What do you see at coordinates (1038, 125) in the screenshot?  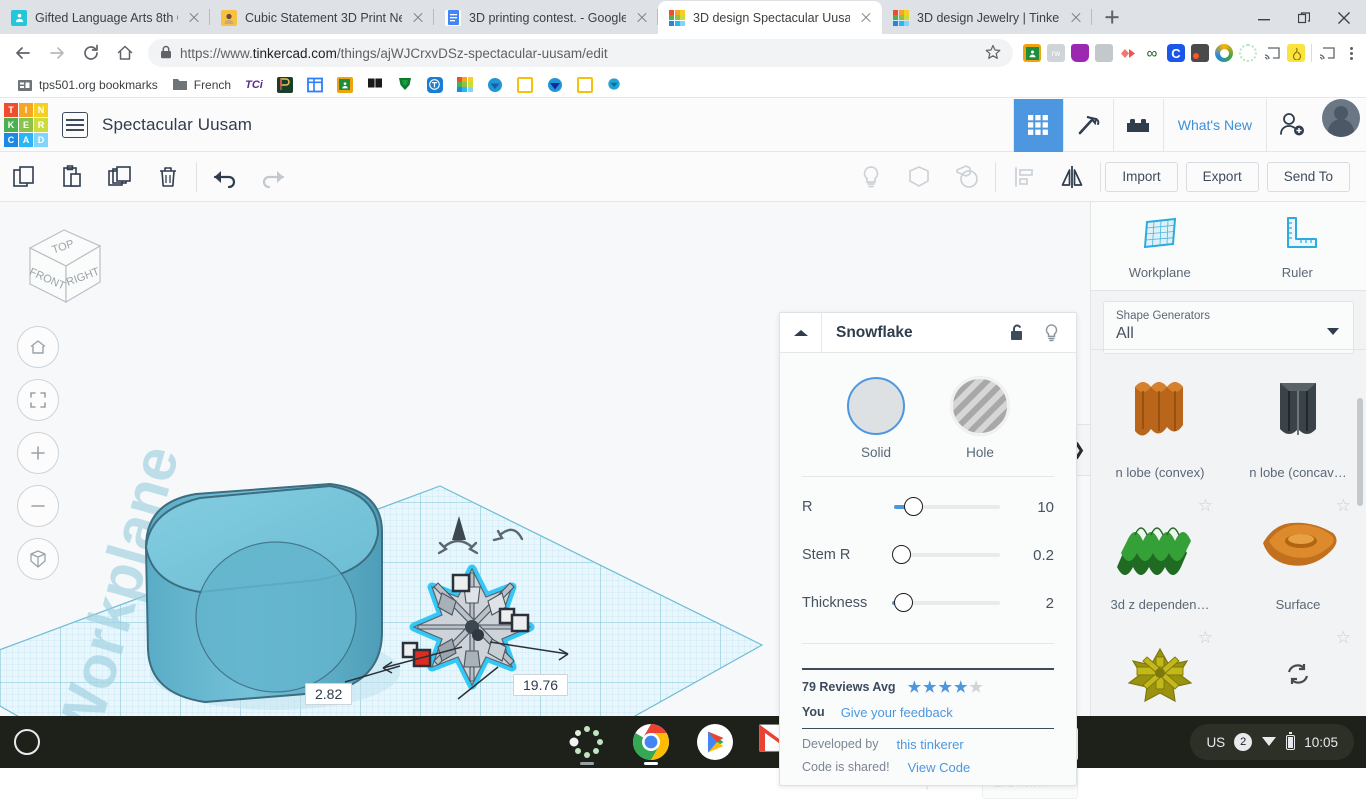 I see `grid-view-icon` at bounding box center [1038, 125].